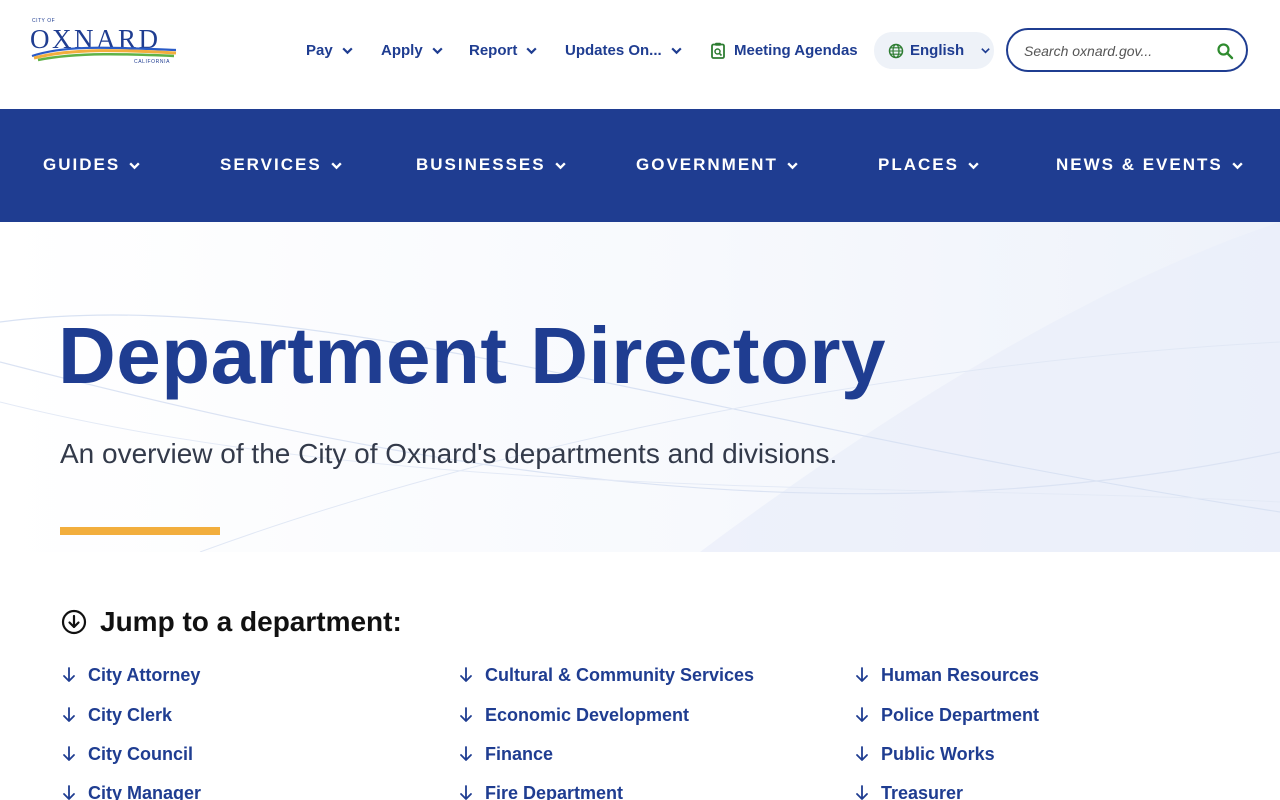  I want to click on dept-label: Treasurer, so click(922, 791).